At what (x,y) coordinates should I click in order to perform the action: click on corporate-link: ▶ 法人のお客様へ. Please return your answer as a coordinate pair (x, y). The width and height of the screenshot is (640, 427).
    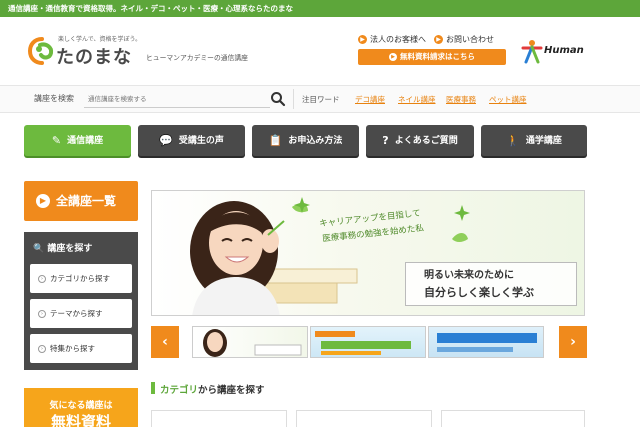
    Looking at the image, I should click on (392, 39).